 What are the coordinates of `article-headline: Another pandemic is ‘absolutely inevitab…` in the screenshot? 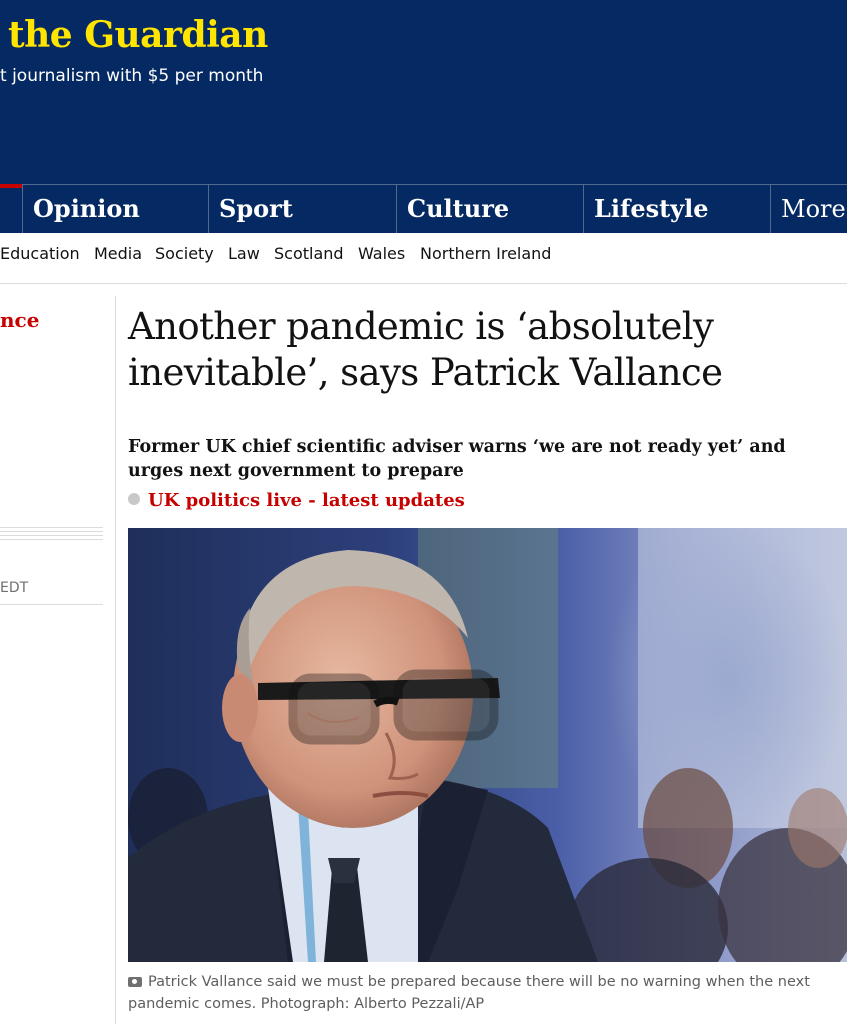 It's located at (425, 349).